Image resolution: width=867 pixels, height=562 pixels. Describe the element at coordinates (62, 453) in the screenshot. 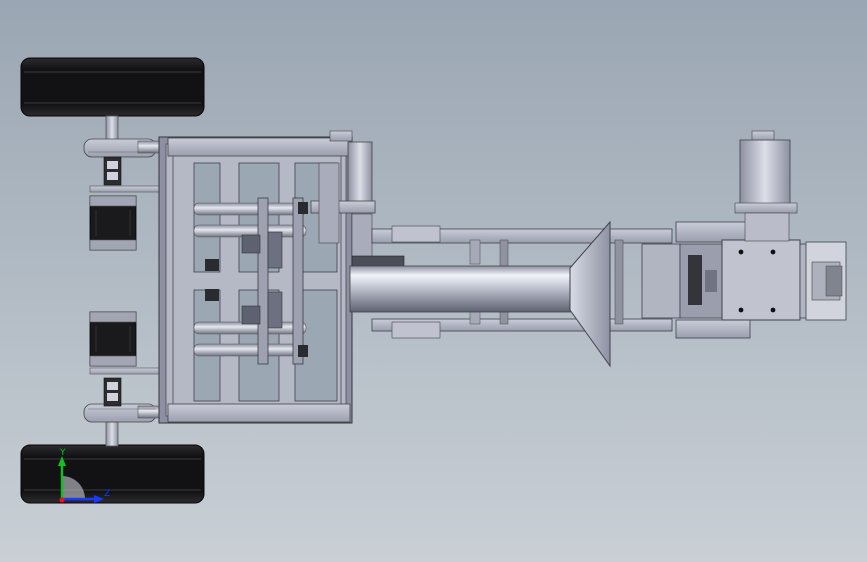

I see `triad-y-label: Y` at that location.